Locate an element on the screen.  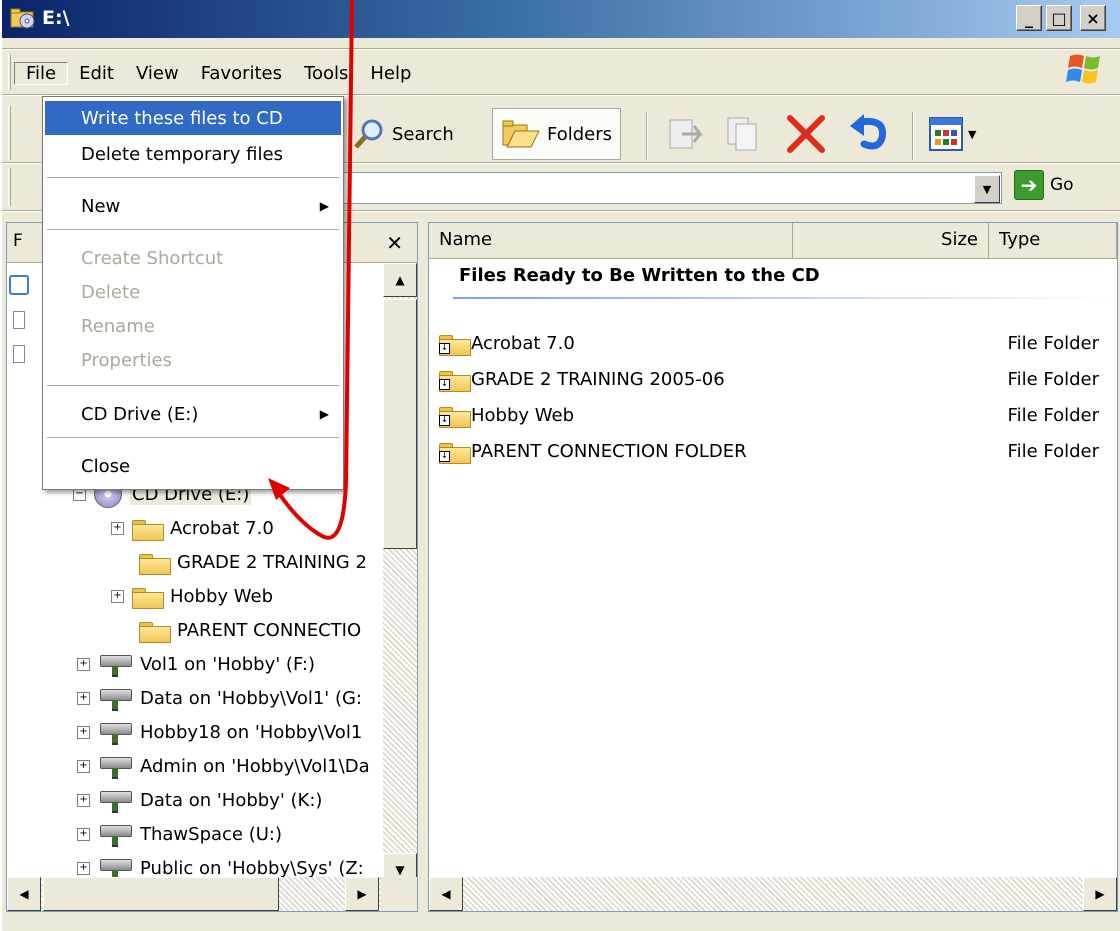
menu-item-properties: Properties is located at coordinates (193, 360).